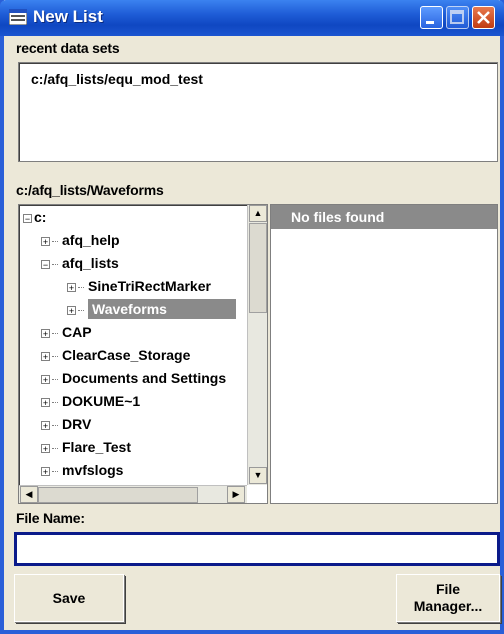 The width and height of the screenshot is (504, 634). I want to click on tree-item-label: afq_lists, so click(90, 263).